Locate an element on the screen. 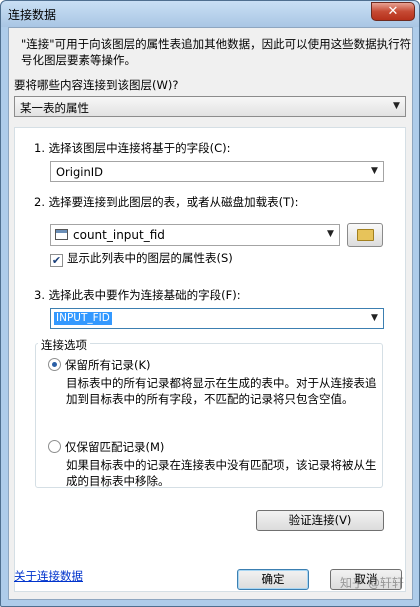 The image size is (420, 607). join-type-label: 要将哪些内容连接到该图层(W)? is located at coordinates (96, 85).